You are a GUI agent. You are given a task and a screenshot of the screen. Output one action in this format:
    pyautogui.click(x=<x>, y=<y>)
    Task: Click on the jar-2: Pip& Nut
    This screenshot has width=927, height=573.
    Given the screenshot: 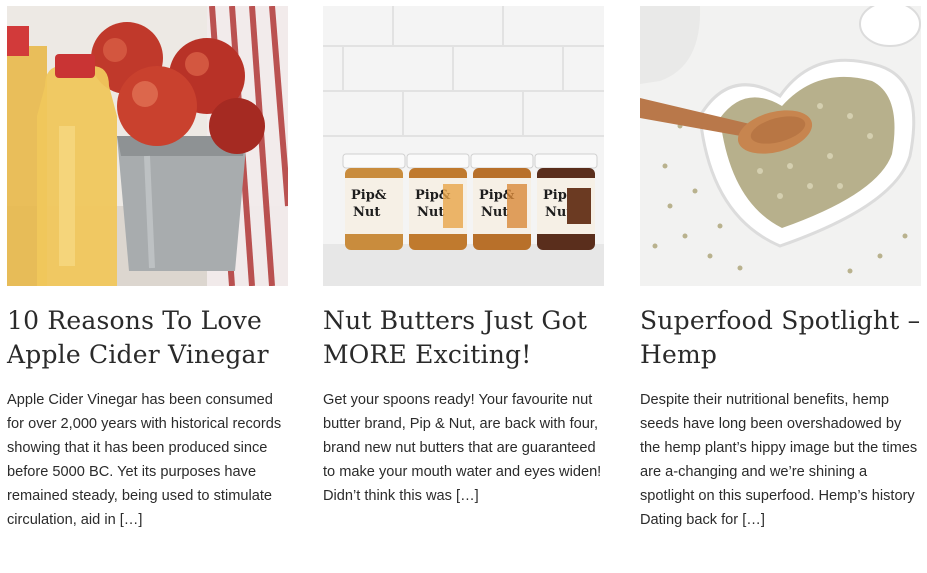 What is the action you would take?
    pyautogui.click(x=438, y=201)
    